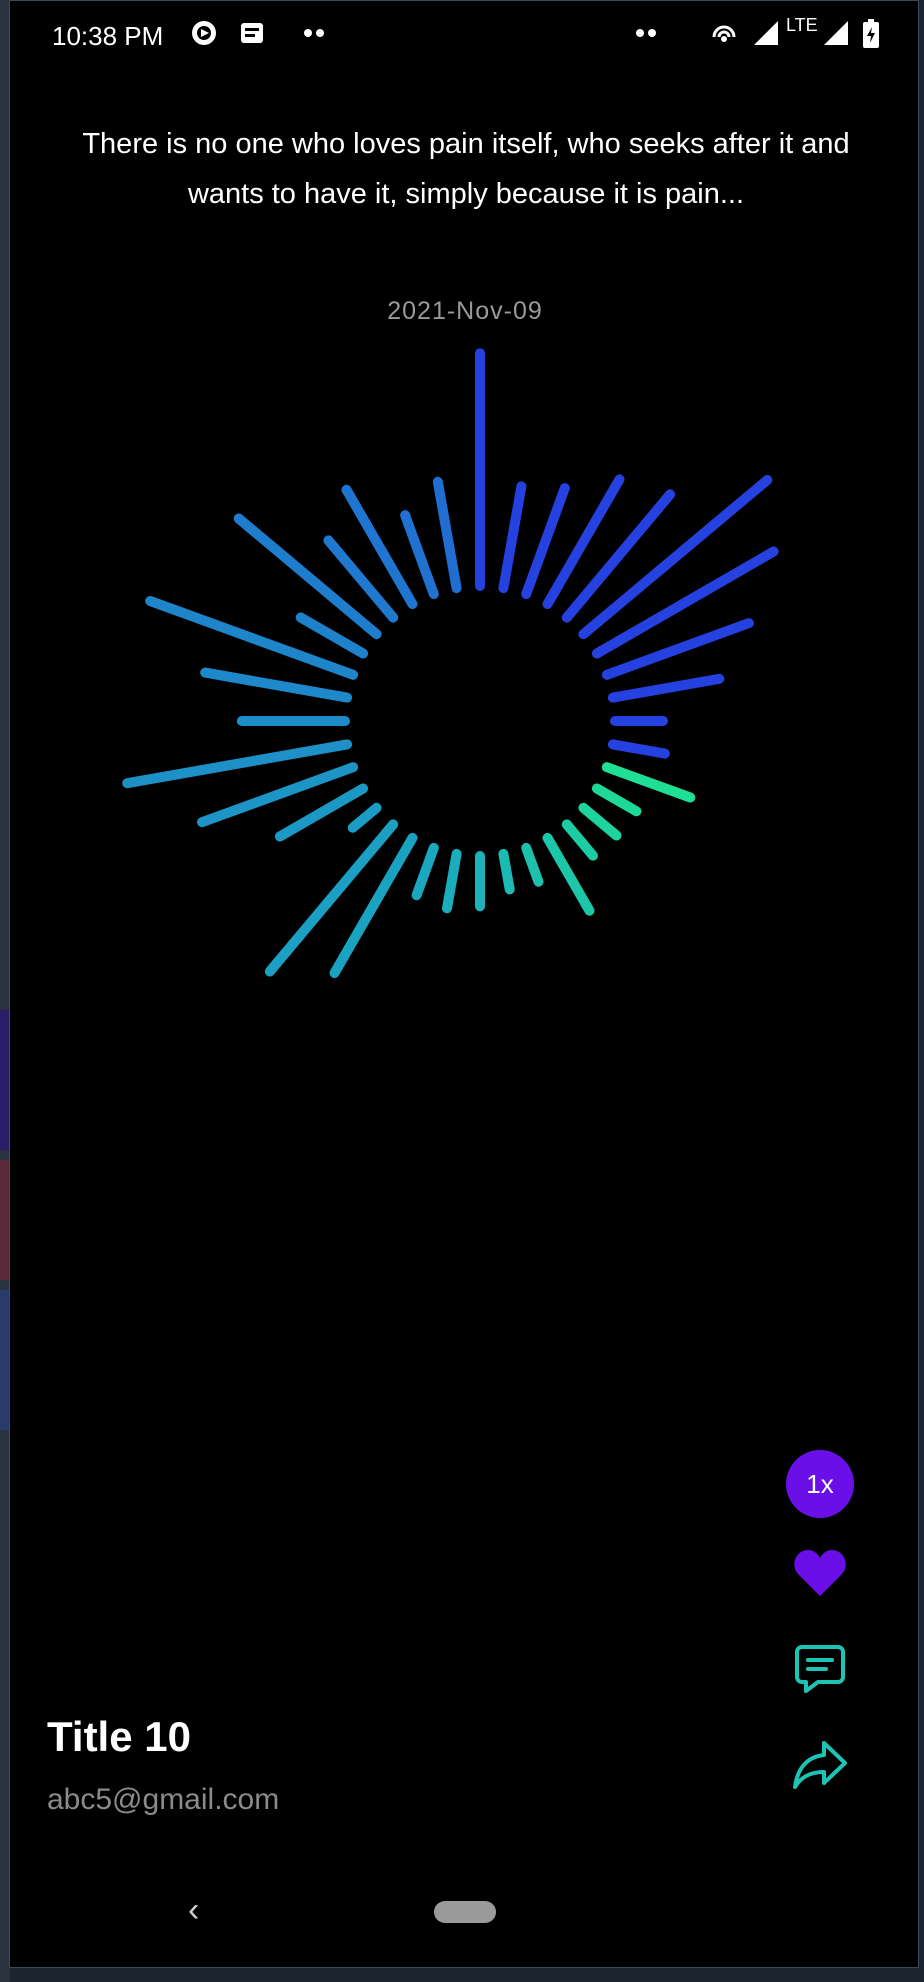  I want to click on share-icon, so click(820, 1767).